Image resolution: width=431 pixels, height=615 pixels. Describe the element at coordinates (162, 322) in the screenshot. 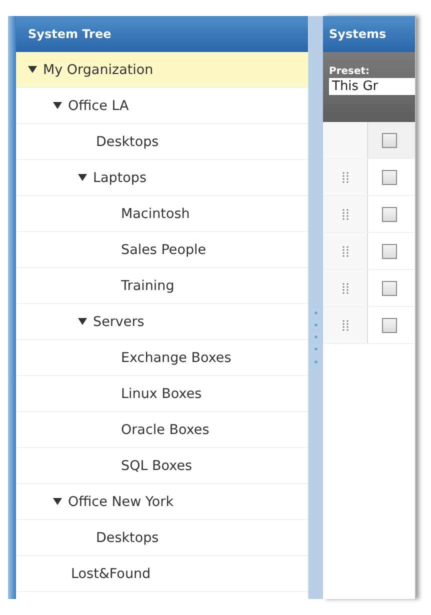

I see `tree-item: Servers` at that location.